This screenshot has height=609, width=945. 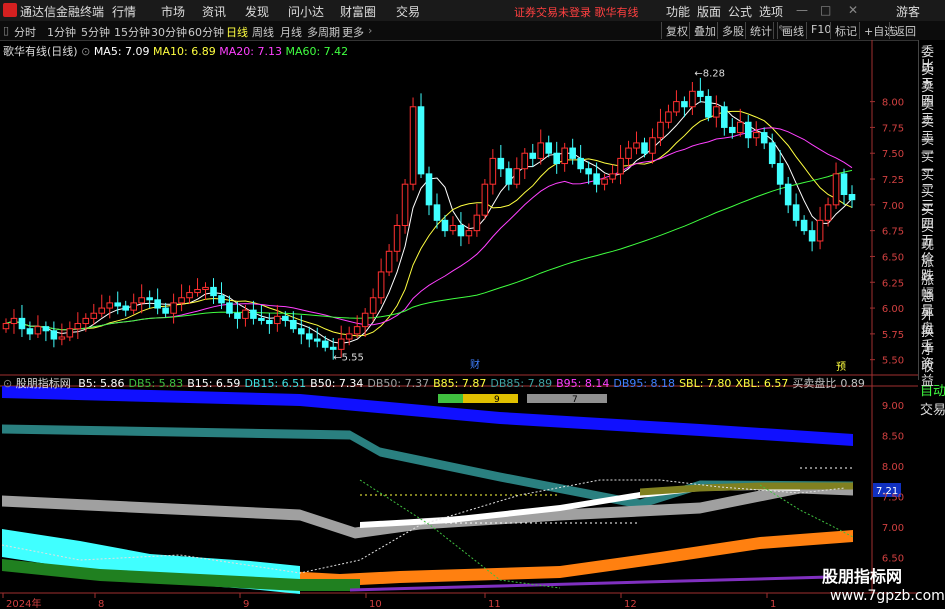 I want to click on price-tick-label: 5.50, so click(x=893, y=361).